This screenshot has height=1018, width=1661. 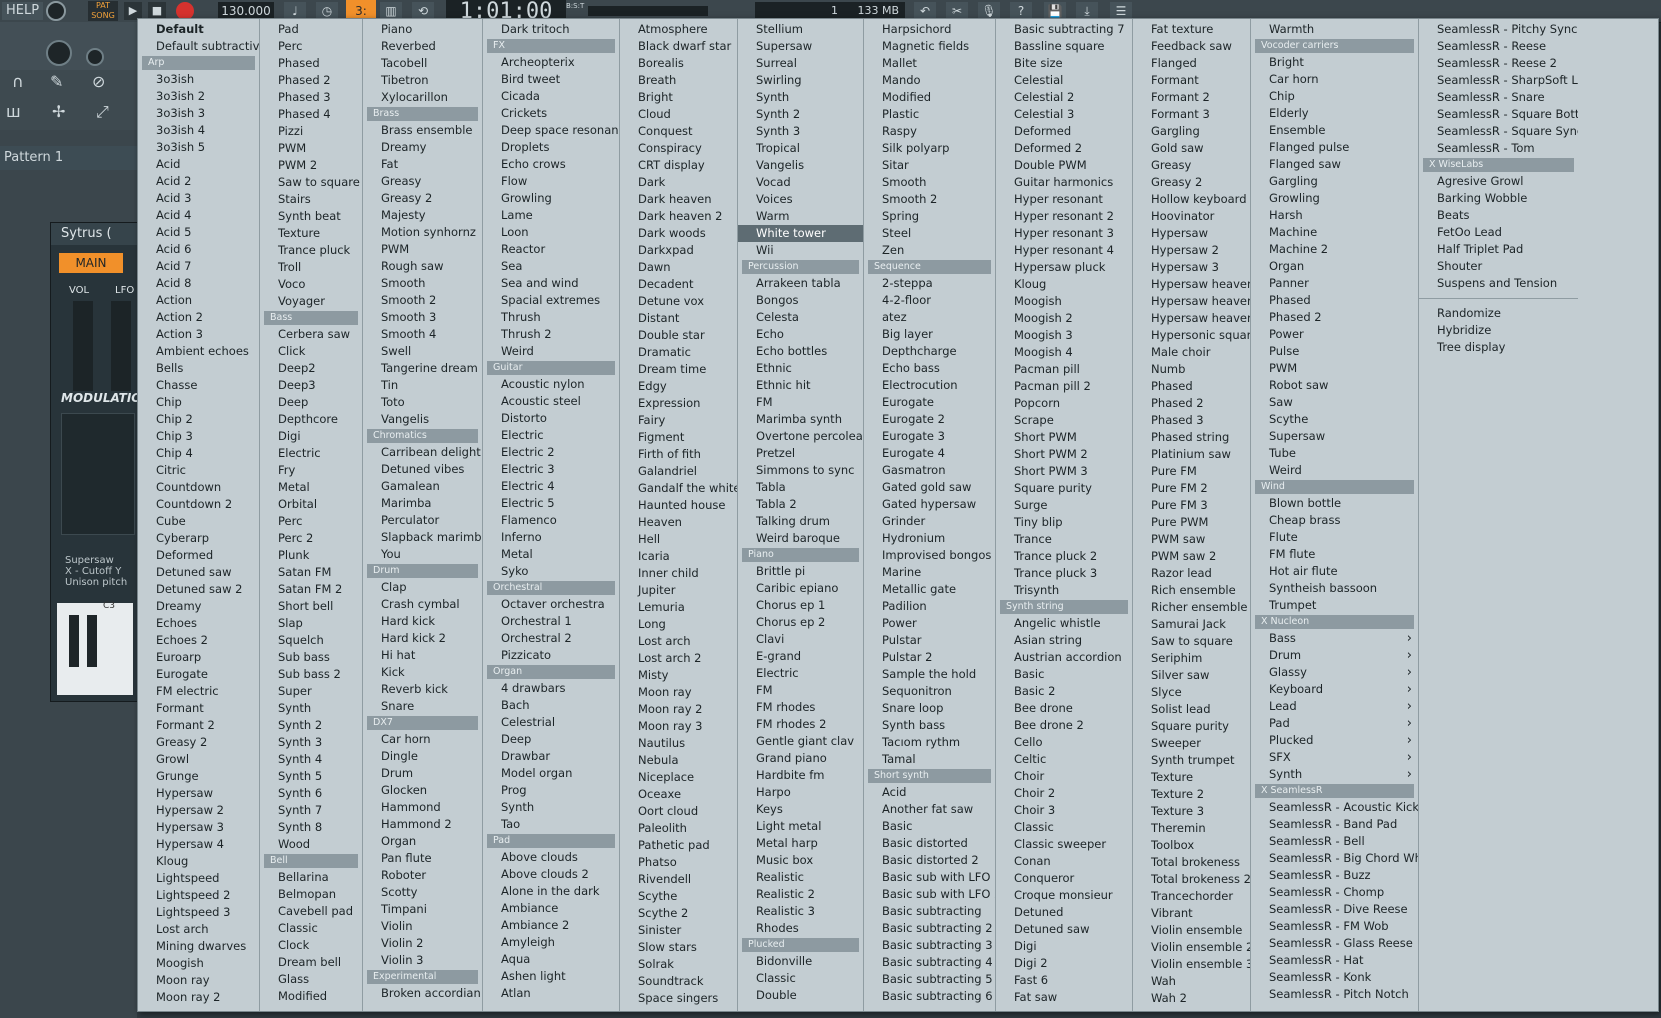 What do you see at coordinates (198, 691) in the screenshot?
I see `menu-item: FM electric` at bounding box center [198, 691].